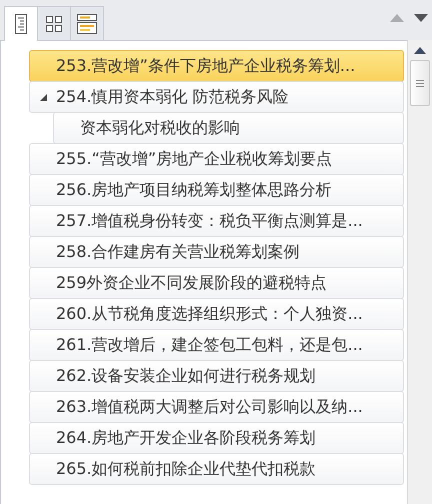  What do you see at coordinates (43, 97) in the screenshot?
I see `expanded-icon` at bounding box center [43, 97].